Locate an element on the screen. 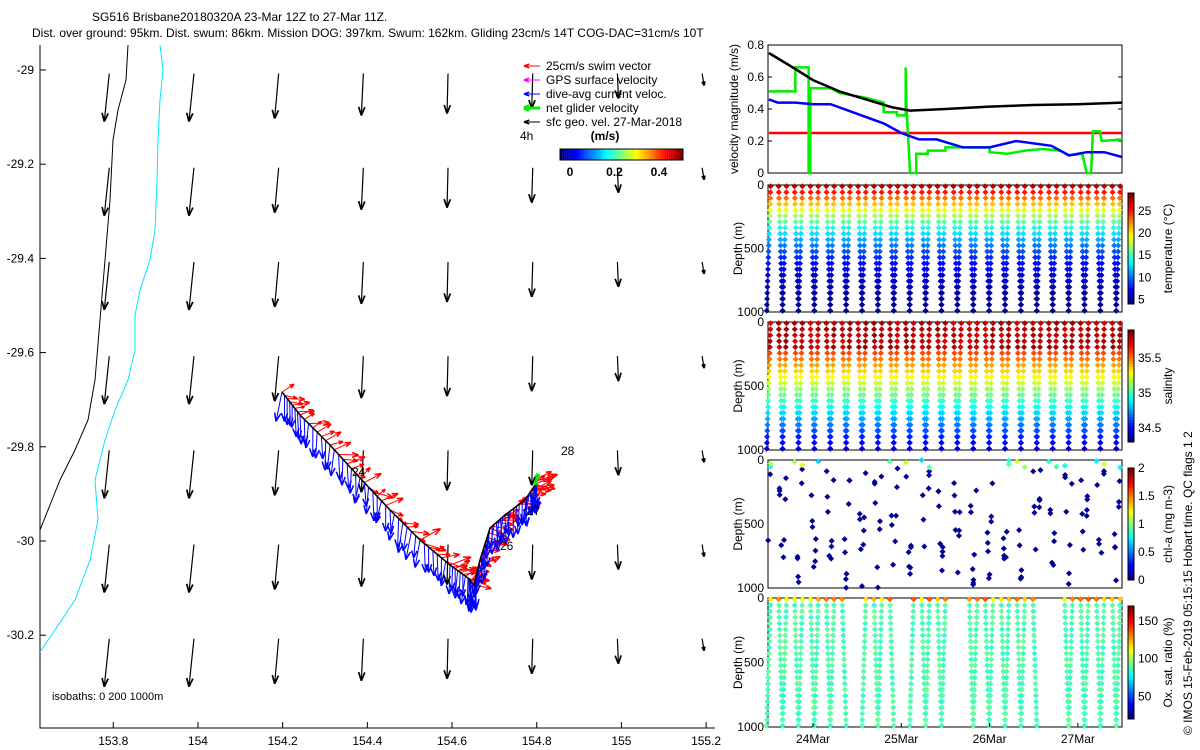 The width and height of the screenshot is (1200, 750). colorbar-label: chl-a (mg m-3) is located at coordinates (1168, 524).